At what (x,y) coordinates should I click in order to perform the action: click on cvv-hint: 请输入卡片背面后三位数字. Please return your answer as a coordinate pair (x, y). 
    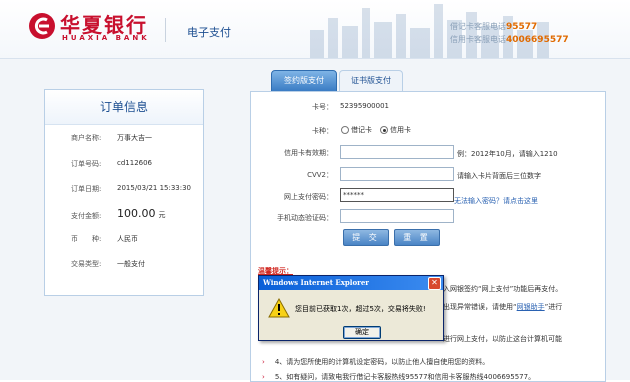
    Looking at the image, I should click on (499, 176).